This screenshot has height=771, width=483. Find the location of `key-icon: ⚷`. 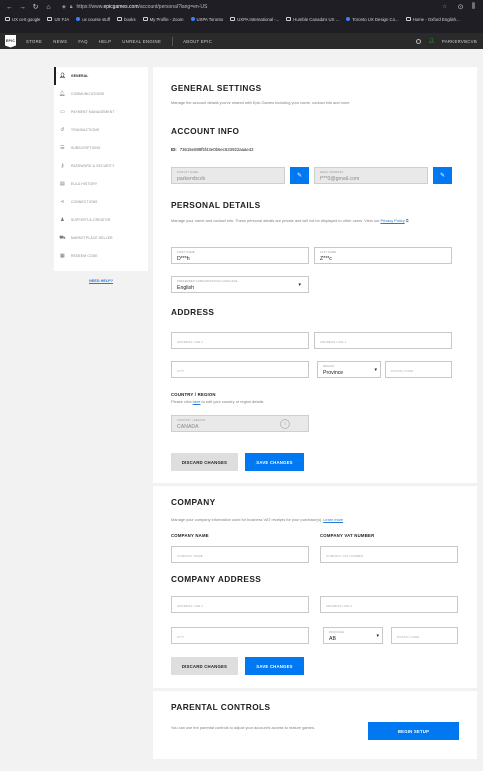

key-icon: ⚷ is located at coordinates (62, 166).